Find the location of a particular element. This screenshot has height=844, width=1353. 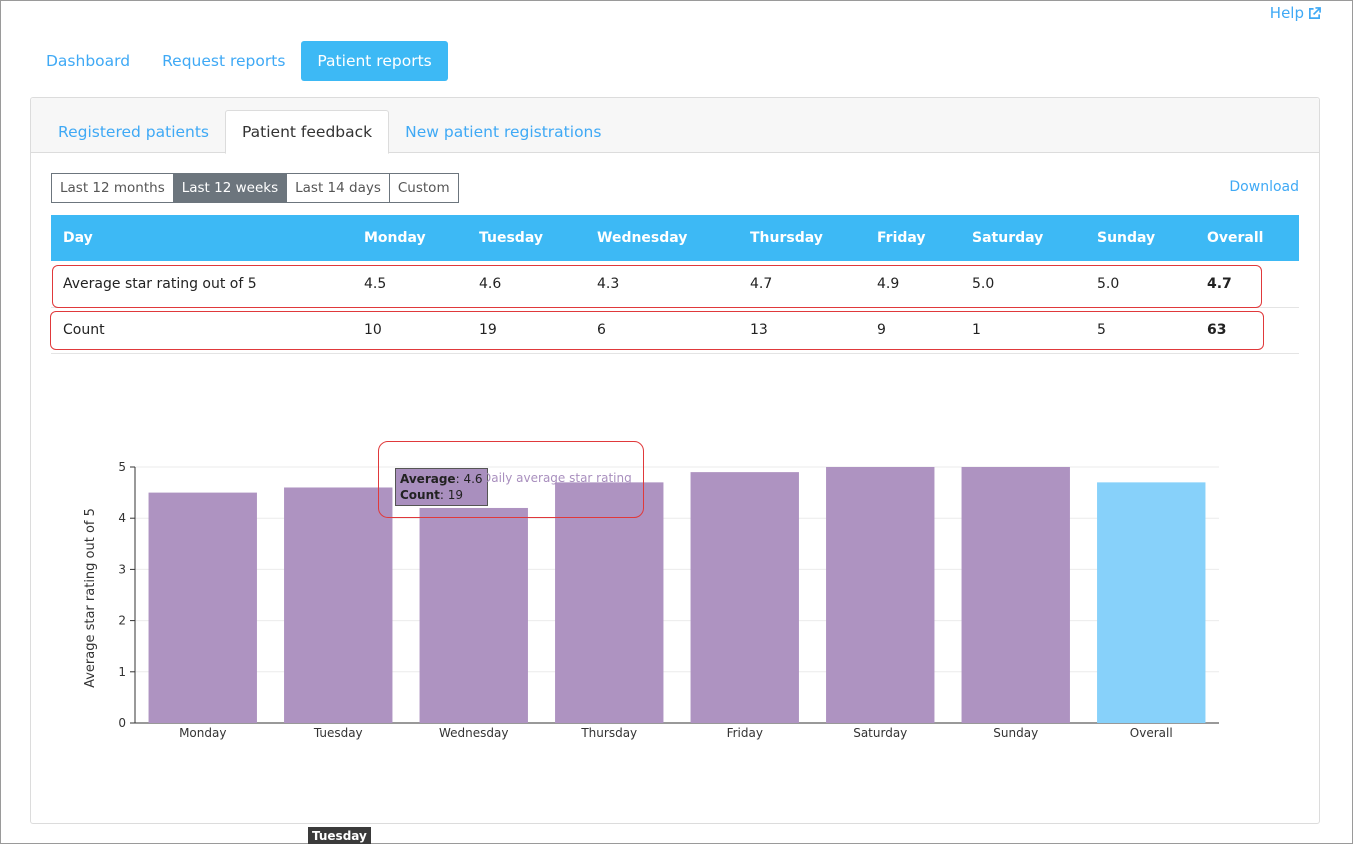

header-cell: Friday is located at coordinates (912, 238).